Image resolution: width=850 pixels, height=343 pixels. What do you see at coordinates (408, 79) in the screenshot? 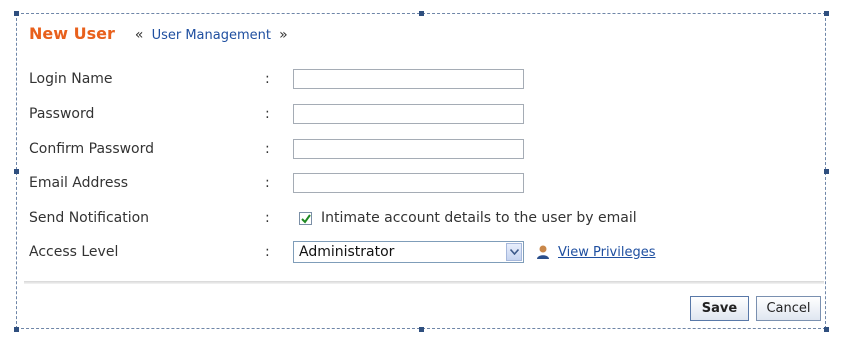
I see `login-name-input` at bounding box center [408, 79].